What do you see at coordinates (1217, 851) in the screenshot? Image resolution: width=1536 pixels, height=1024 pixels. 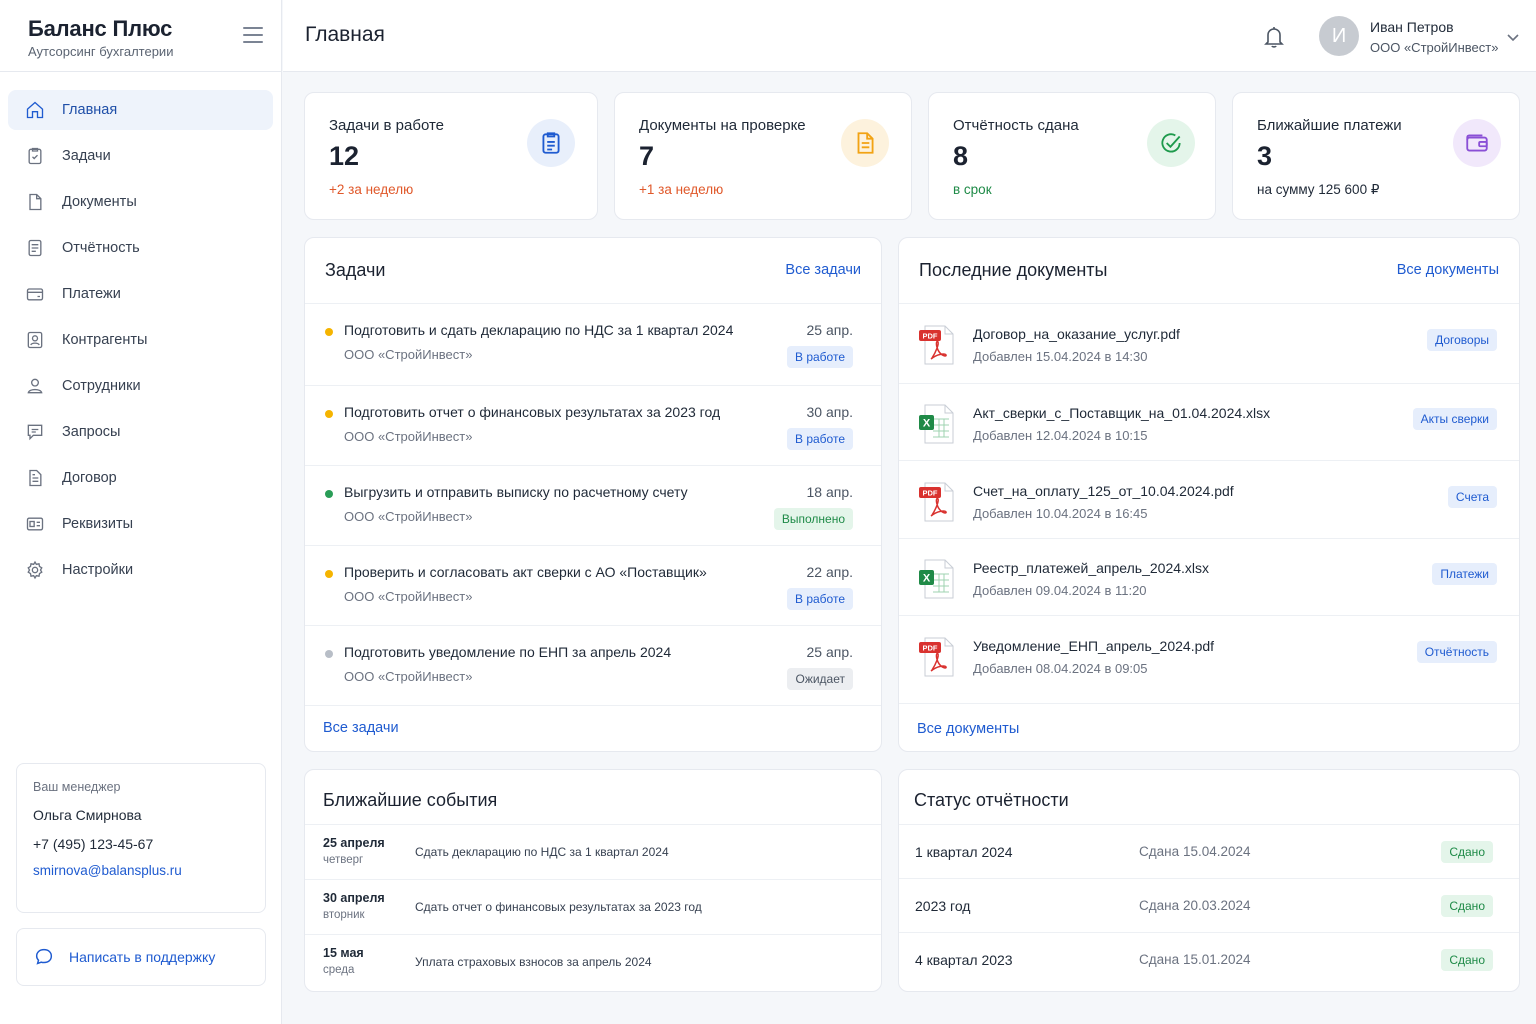 I see `report-date: 15.04.2024` at bounding box center [1217, 851].